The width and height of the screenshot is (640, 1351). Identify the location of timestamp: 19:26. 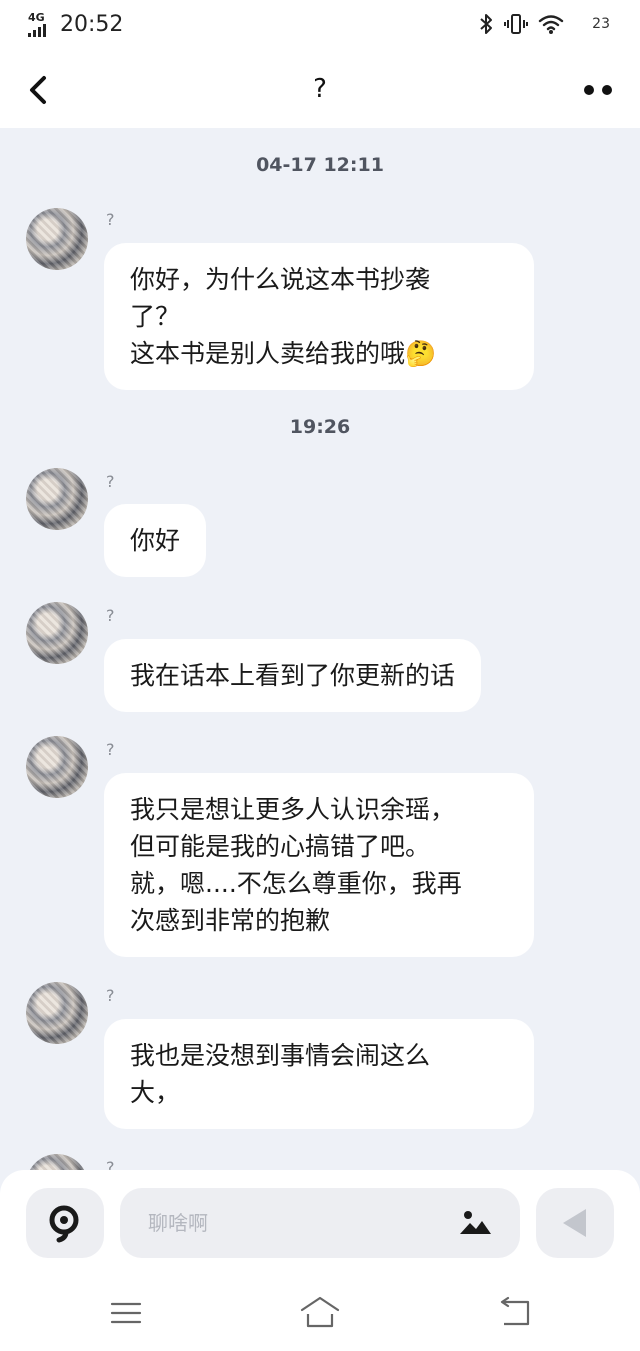
(320, 427).